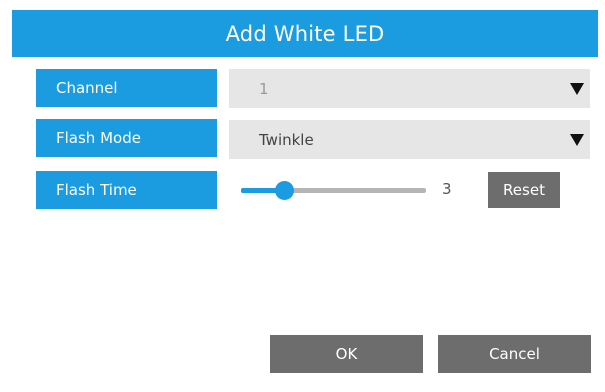 The image size is (605, 392). What do you see at coordinates (126, 88) in the screenshot?
I see `channel-label: Channel` at bounding box center [126, 88].